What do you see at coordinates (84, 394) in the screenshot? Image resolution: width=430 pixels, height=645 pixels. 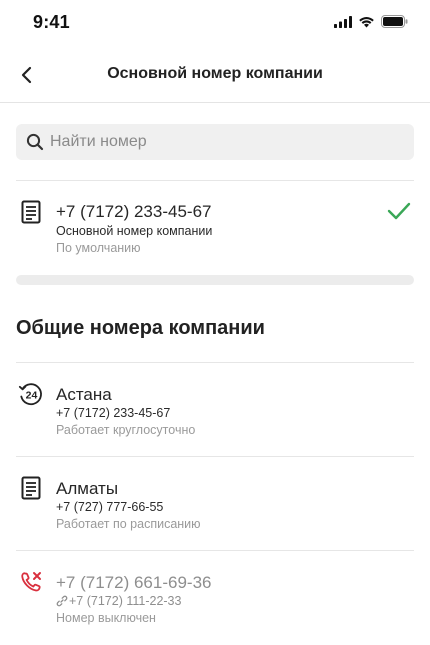 I see `number-name: Астана` at bounding box center [84, 394].